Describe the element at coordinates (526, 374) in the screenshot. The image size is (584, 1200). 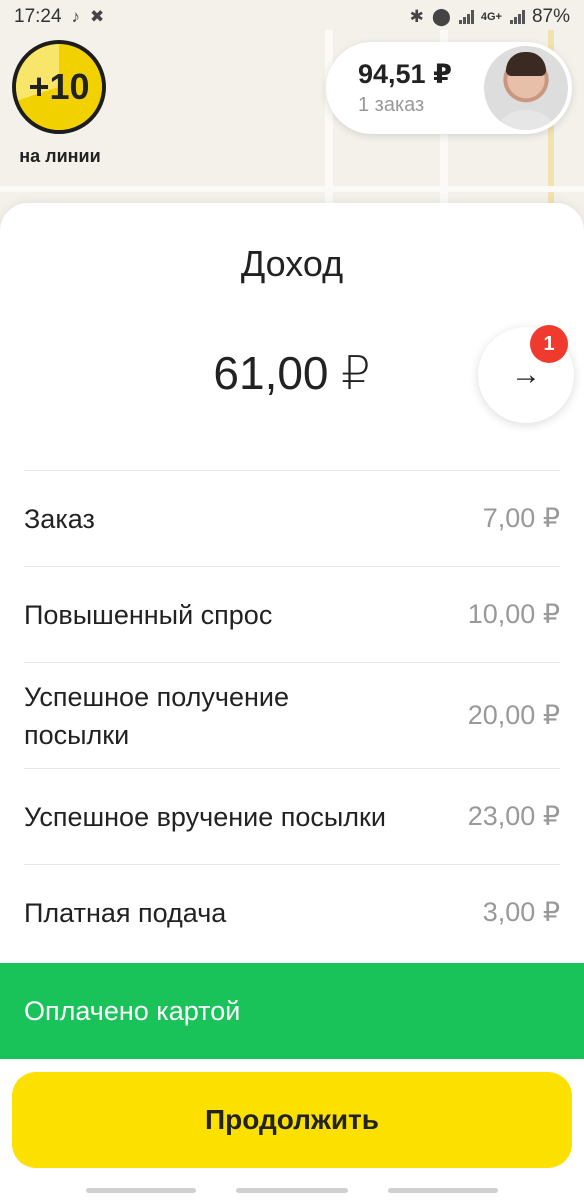
I see `arrow-right-icon: →` at that location.